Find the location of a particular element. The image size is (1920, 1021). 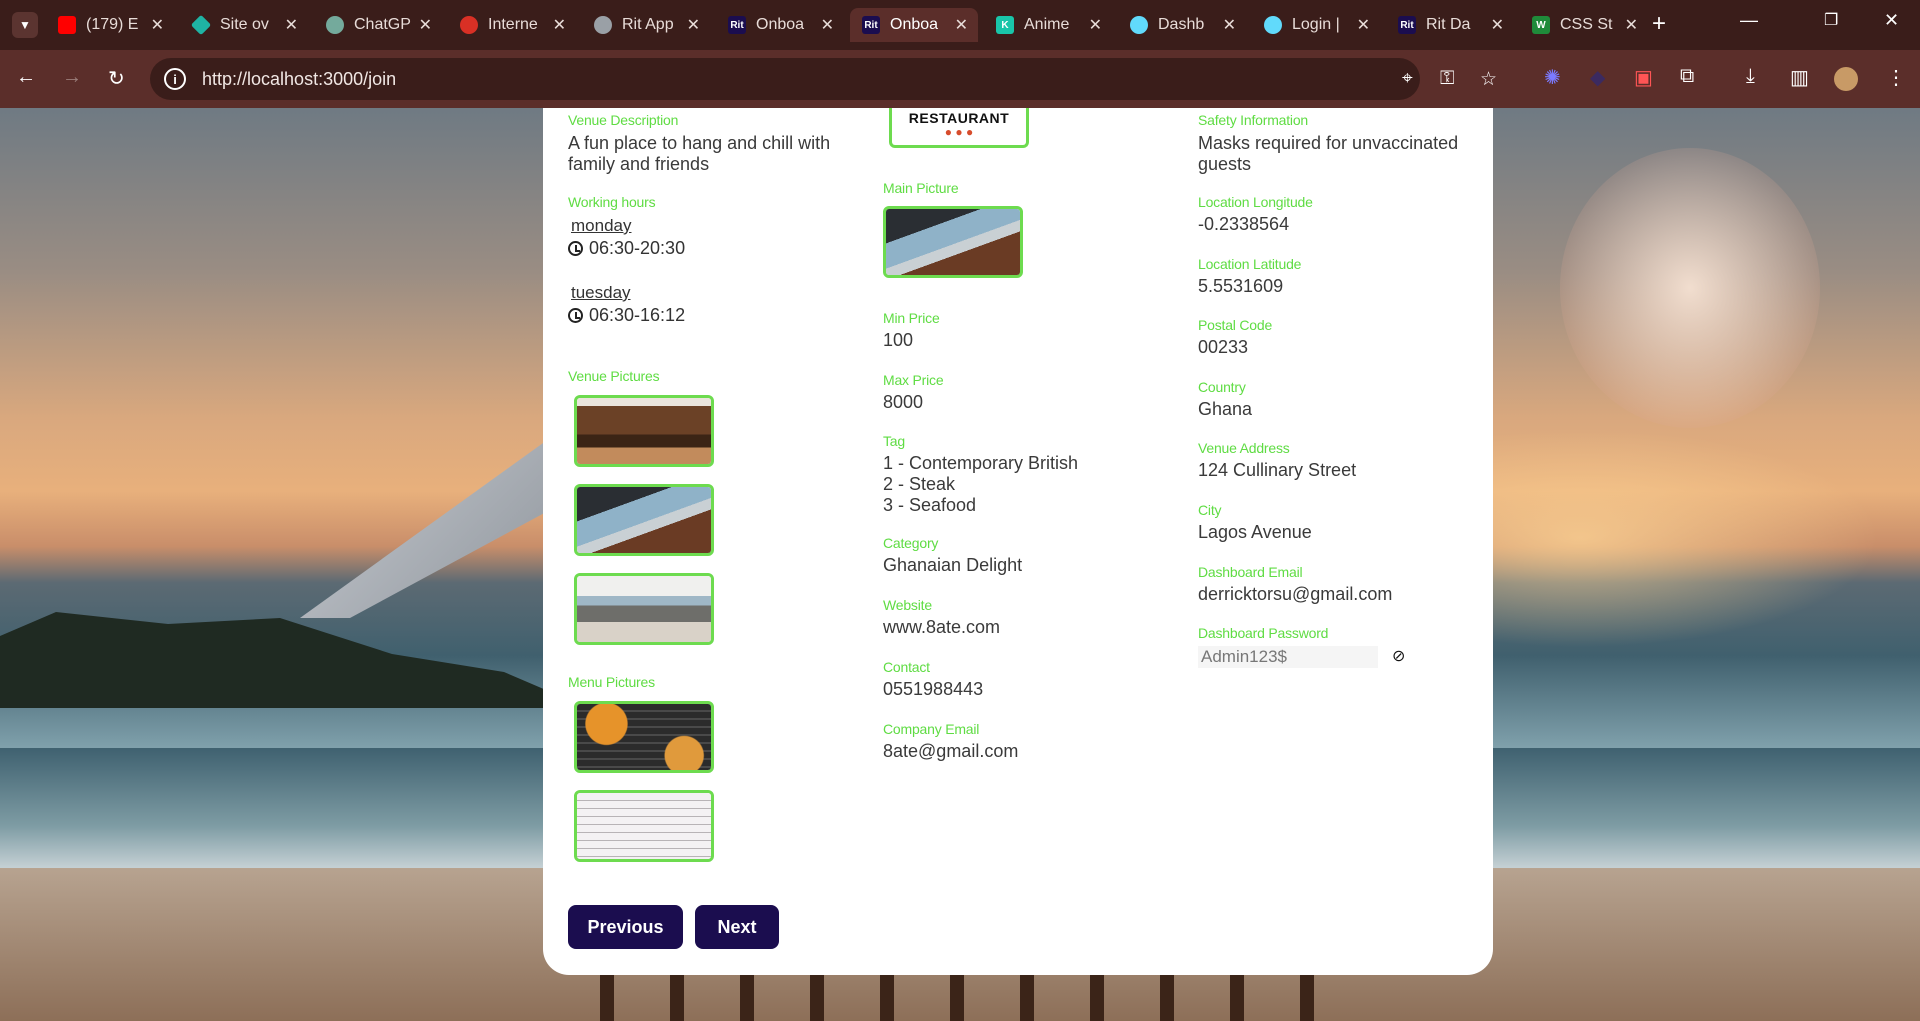

browser-tab: K Anime ✕ is located at coordinates (1048, 25).